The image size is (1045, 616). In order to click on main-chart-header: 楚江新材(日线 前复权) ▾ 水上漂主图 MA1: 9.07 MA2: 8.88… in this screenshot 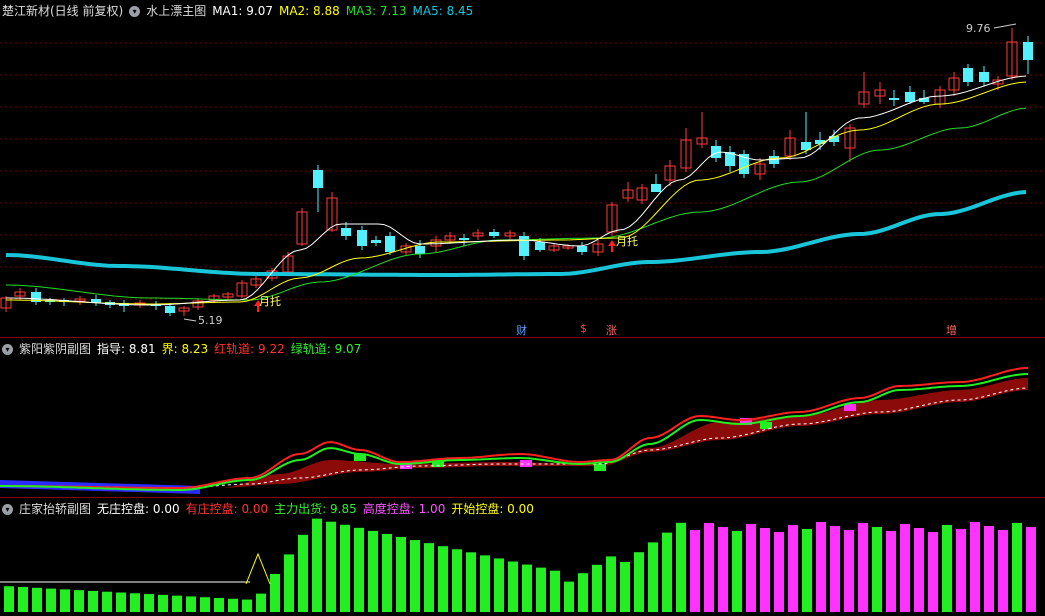, I will do `click(237, 11)`.